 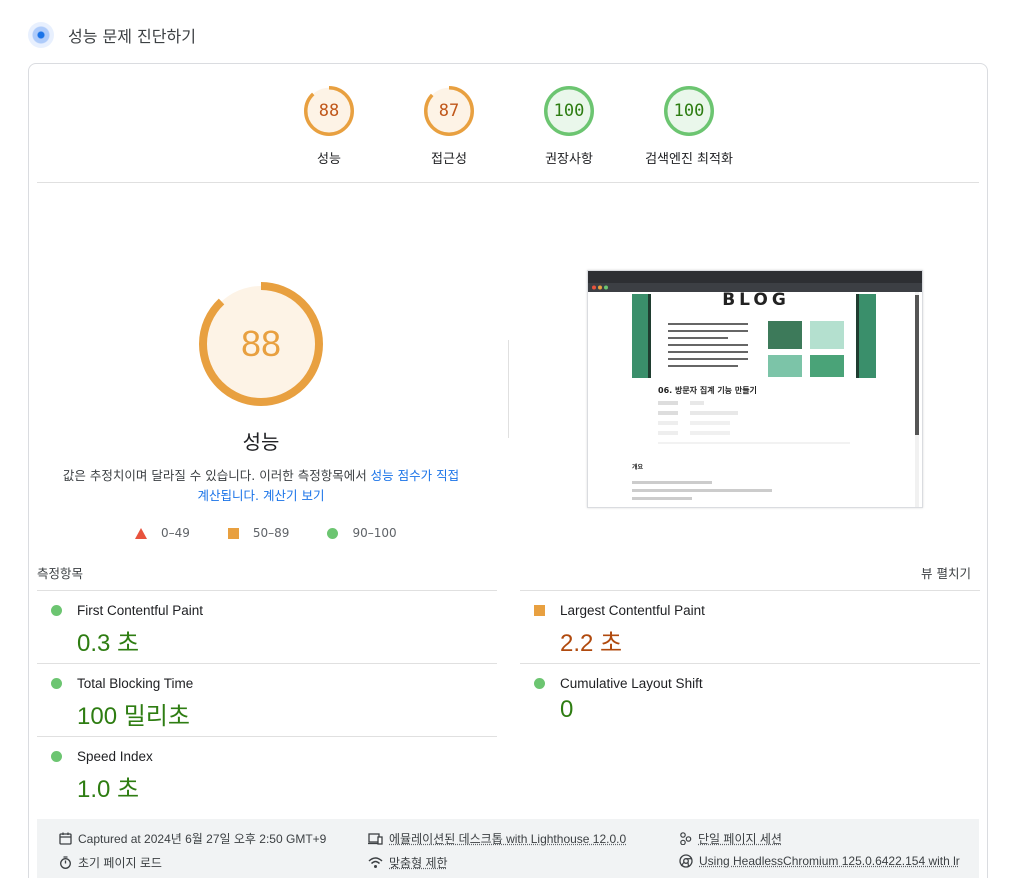 I want to click on post-title: 06. 방문자 집계 기능 만들기, so click(x=707, y=390).